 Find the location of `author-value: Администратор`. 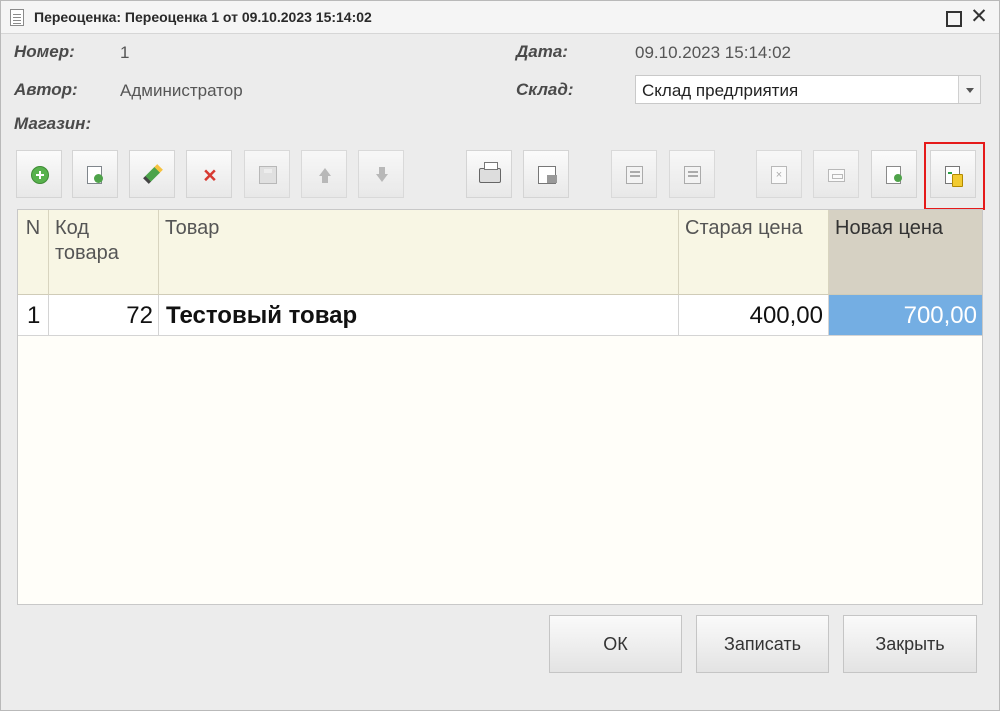

author-value: Администратор is located at coordinates (181, 90).